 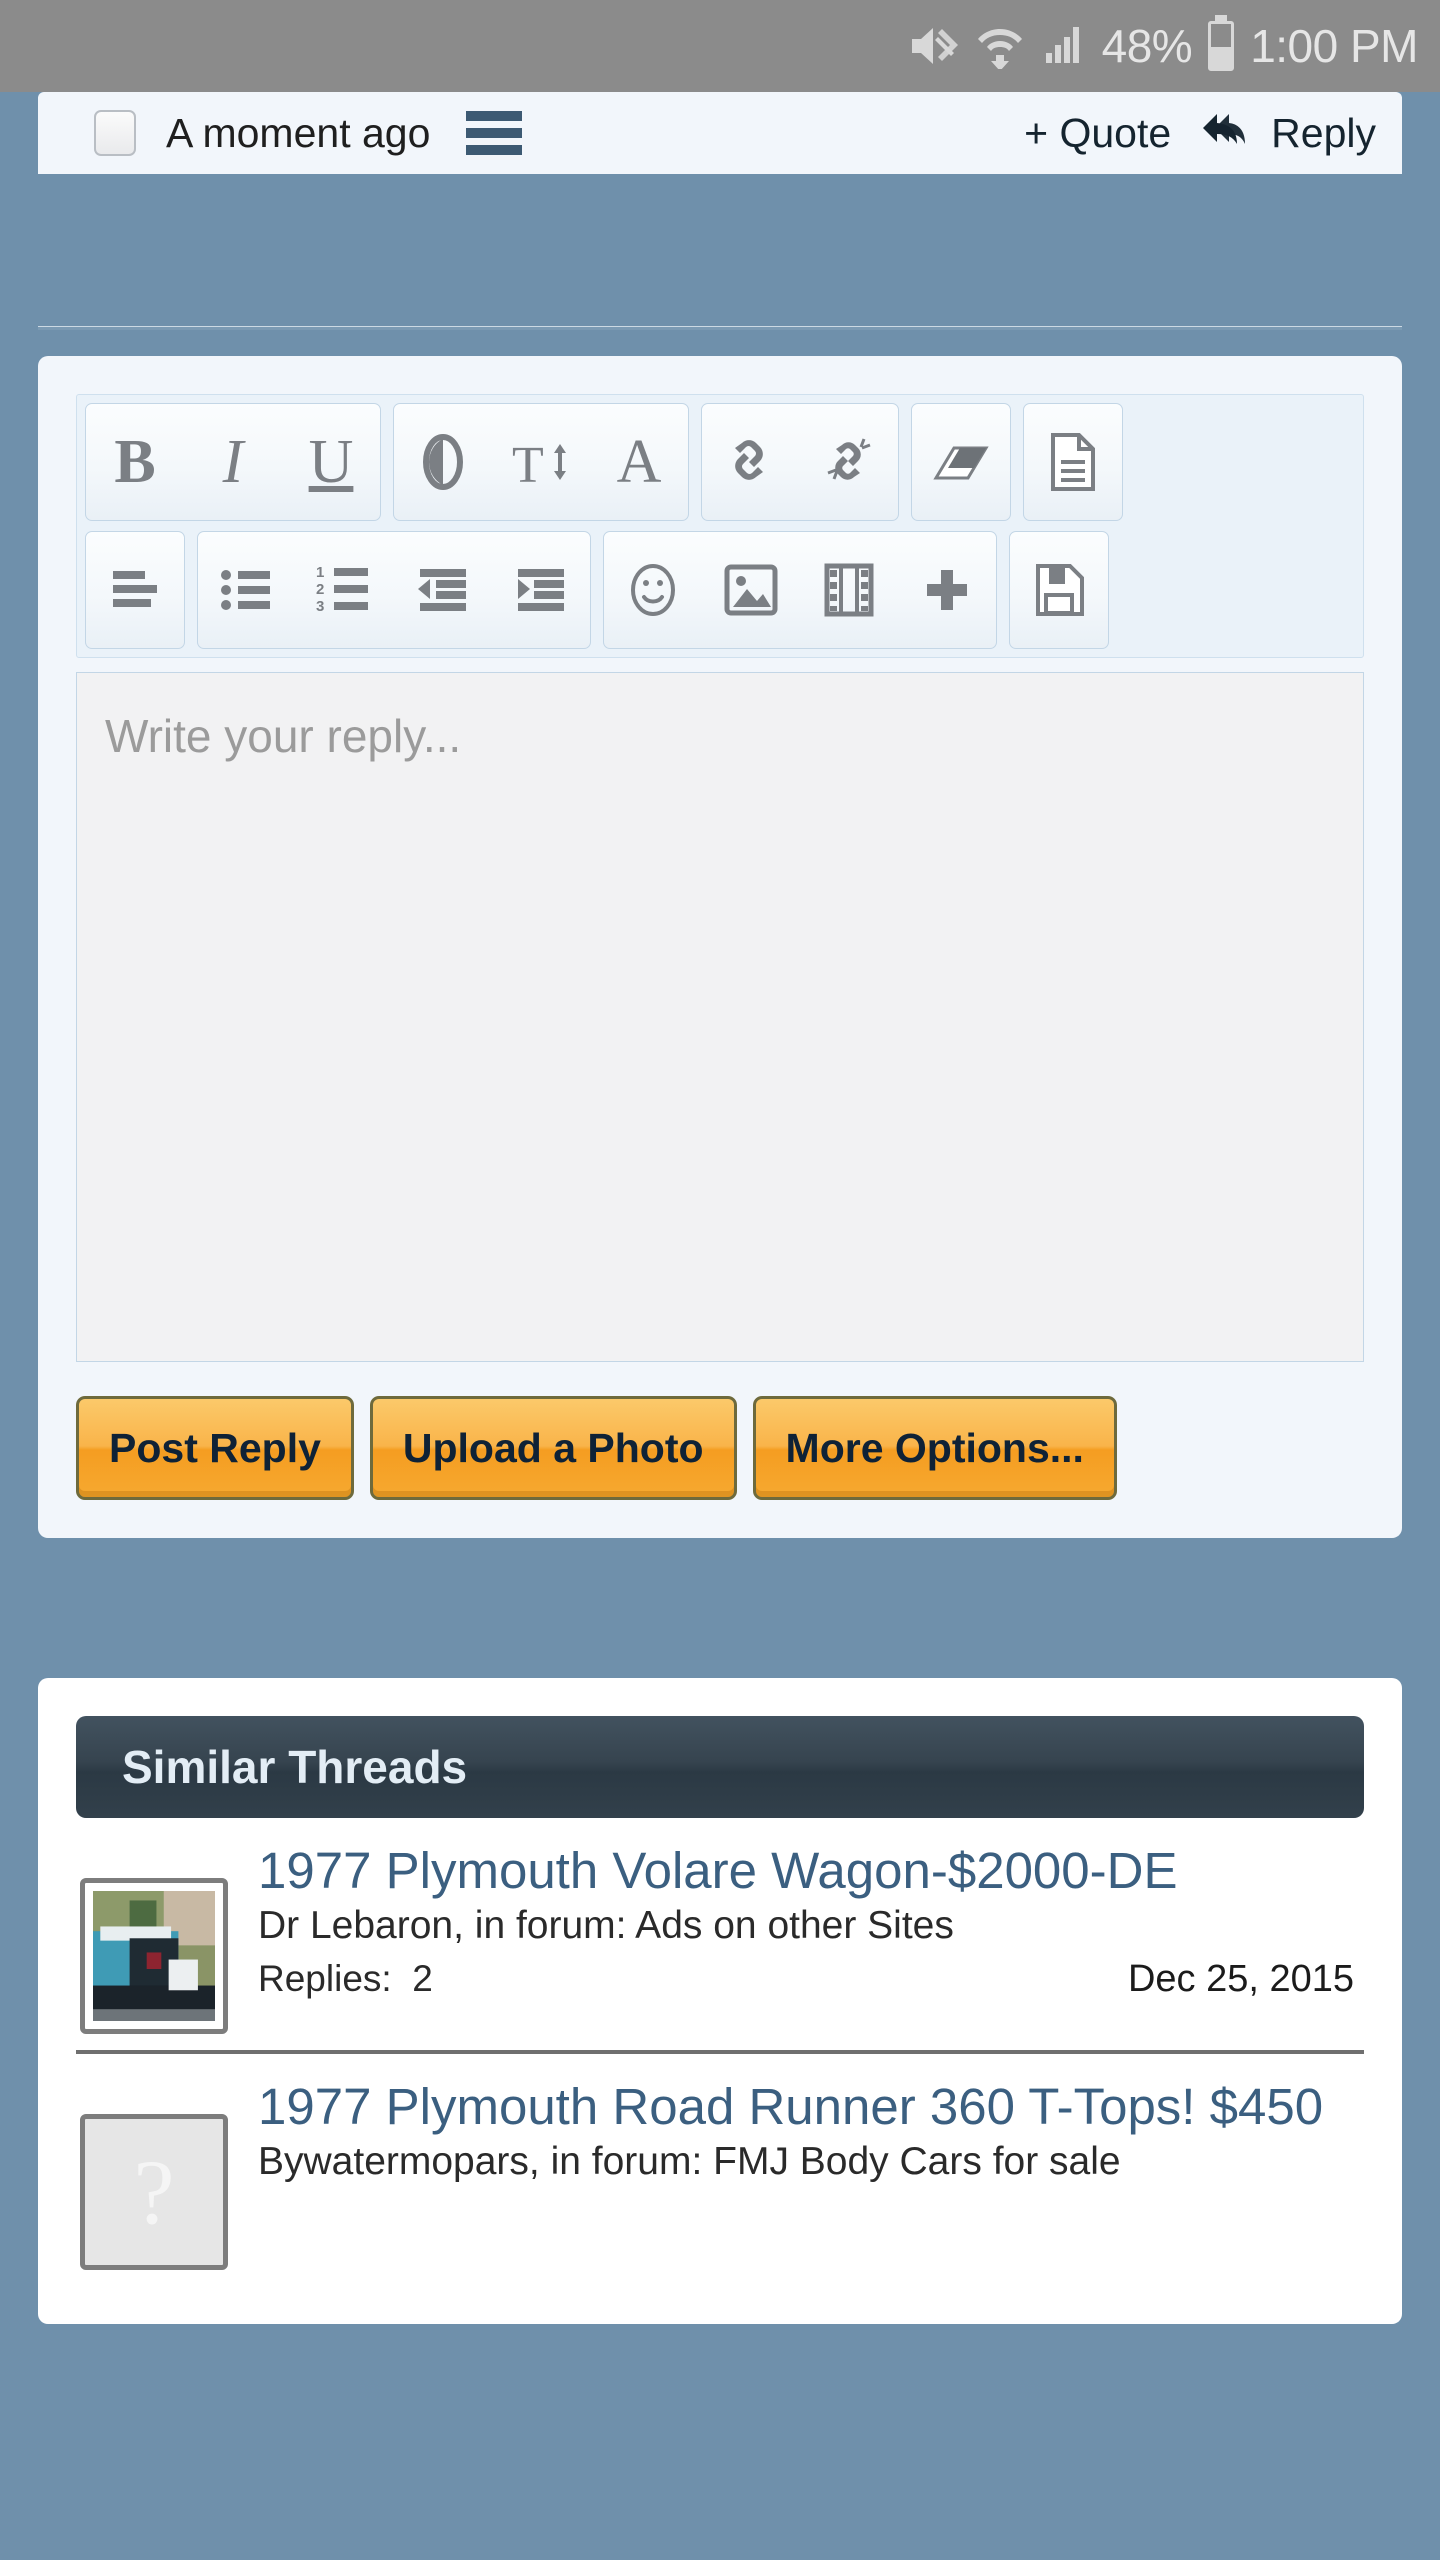 I want to click on post-timestamp: A moment ago, so click(x=298, y=132).